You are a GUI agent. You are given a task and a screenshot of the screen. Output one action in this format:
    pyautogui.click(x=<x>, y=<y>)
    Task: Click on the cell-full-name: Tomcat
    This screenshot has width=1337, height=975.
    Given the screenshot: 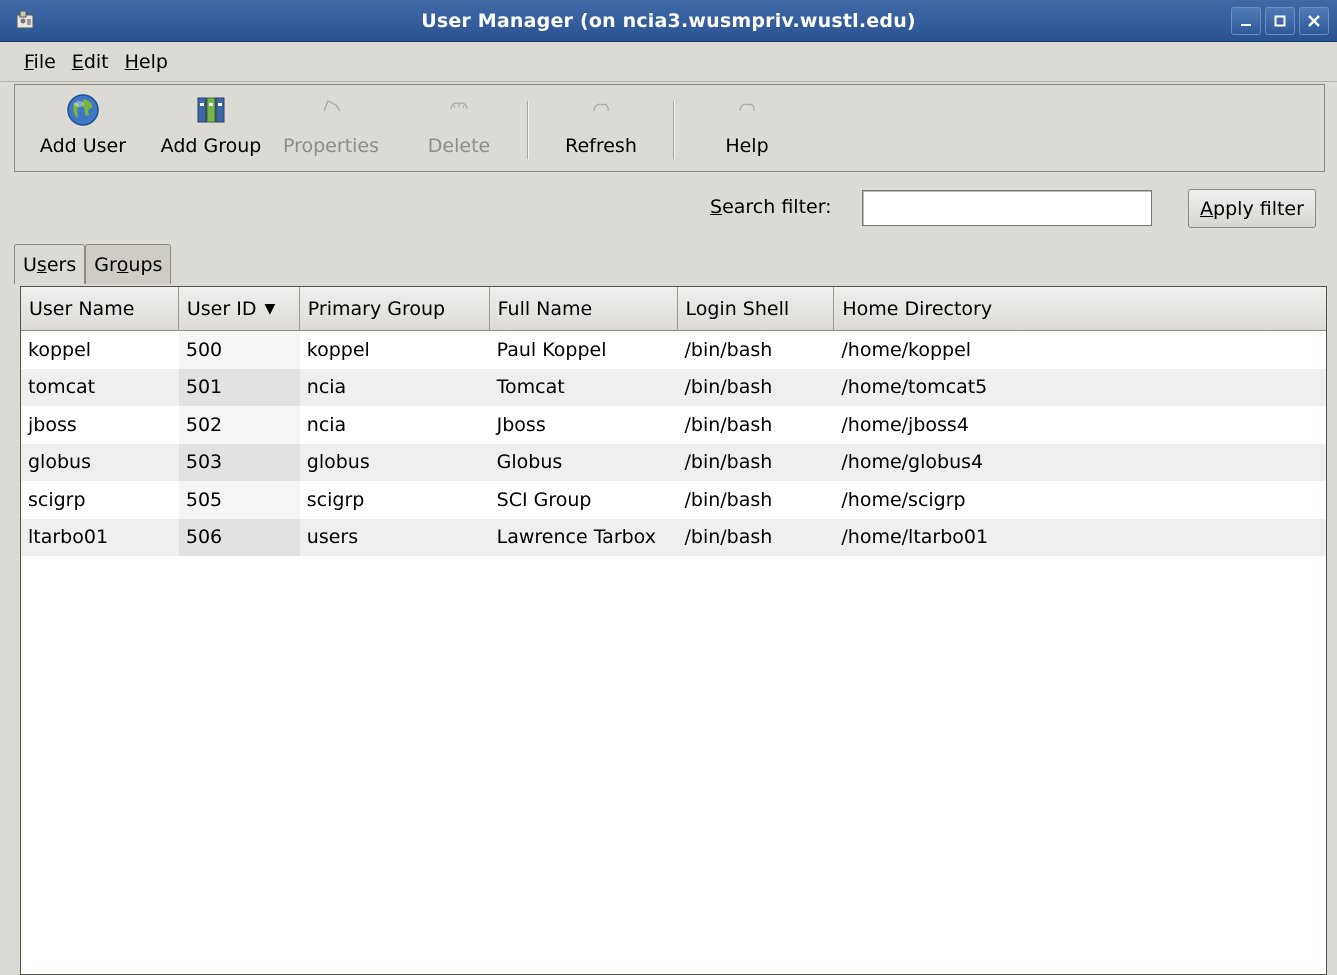 What is the action you would take?
    pyautogui.click(x=530, y=387)
    